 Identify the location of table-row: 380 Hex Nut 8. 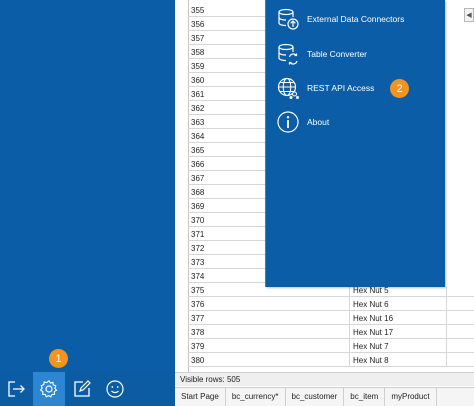
(331, 360).